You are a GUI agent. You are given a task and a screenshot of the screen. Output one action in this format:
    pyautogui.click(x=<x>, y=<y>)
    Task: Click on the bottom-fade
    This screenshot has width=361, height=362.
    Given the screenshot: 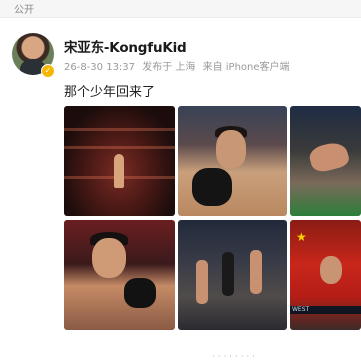 What is the action you would take?
    pyautogui.click(x=180, y=348)
    